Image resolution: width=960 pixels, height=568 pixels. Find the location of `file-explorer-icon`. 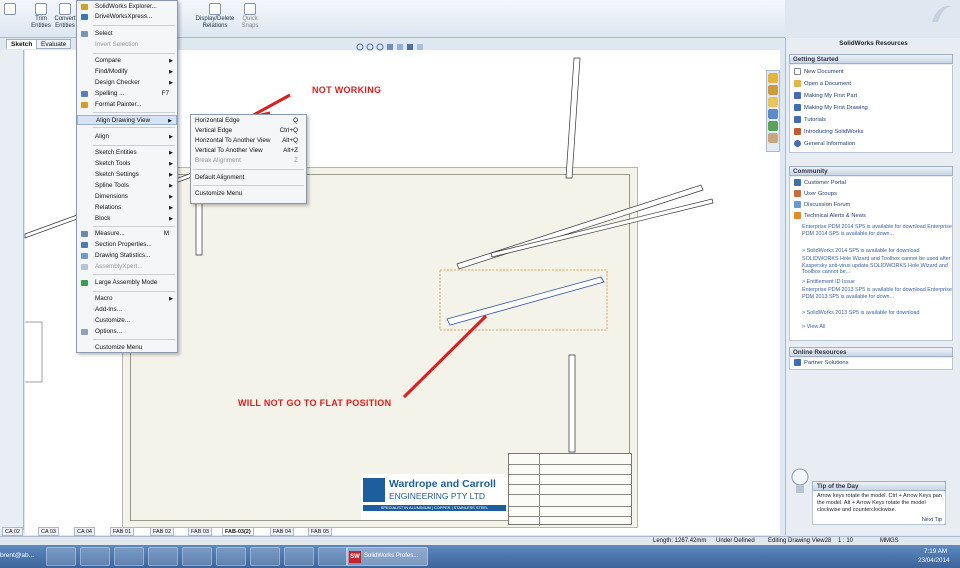

file-explorer-icon is located at coordinates (773, 102).